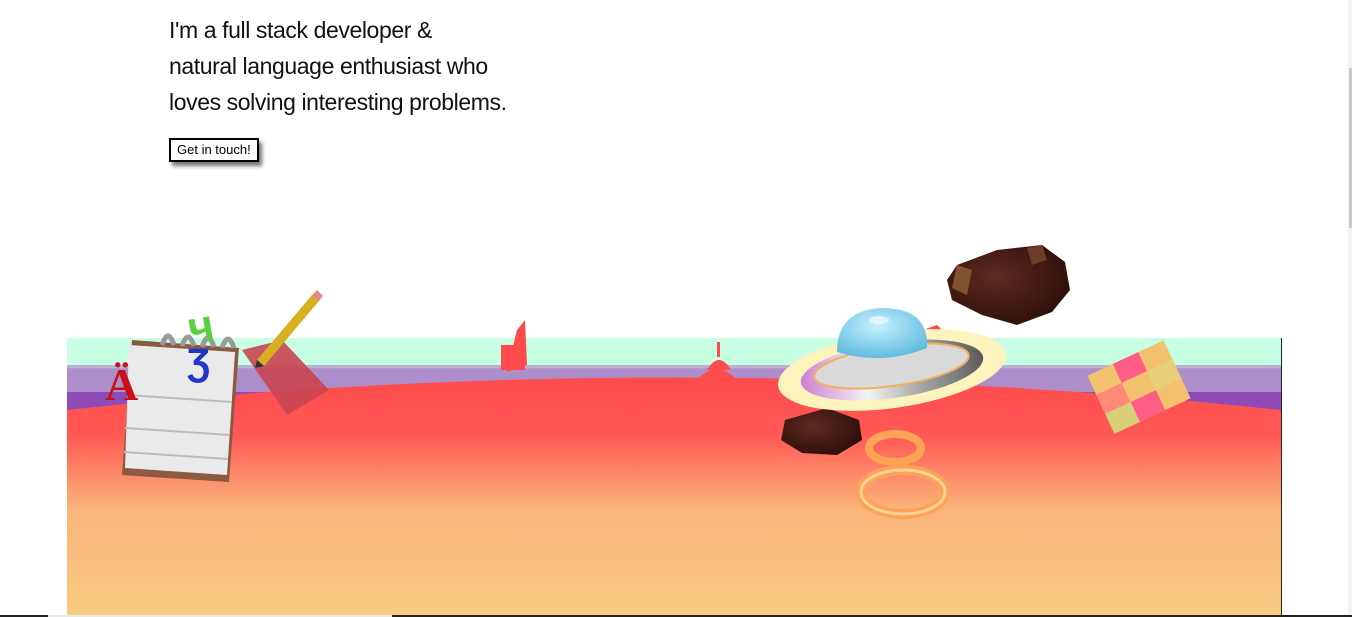 The image size is (1352, 617). Describe the element at coordinates (180, 407) in the screenshot. I see `notebook-icon` at that location.